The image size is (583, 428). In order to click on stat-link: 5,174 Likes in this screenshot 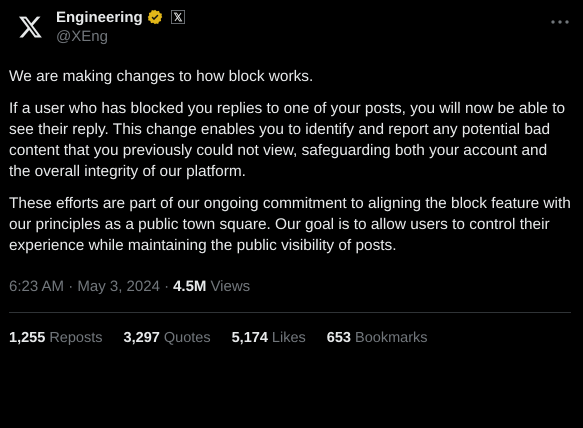, I will do `click(269, 338)`.